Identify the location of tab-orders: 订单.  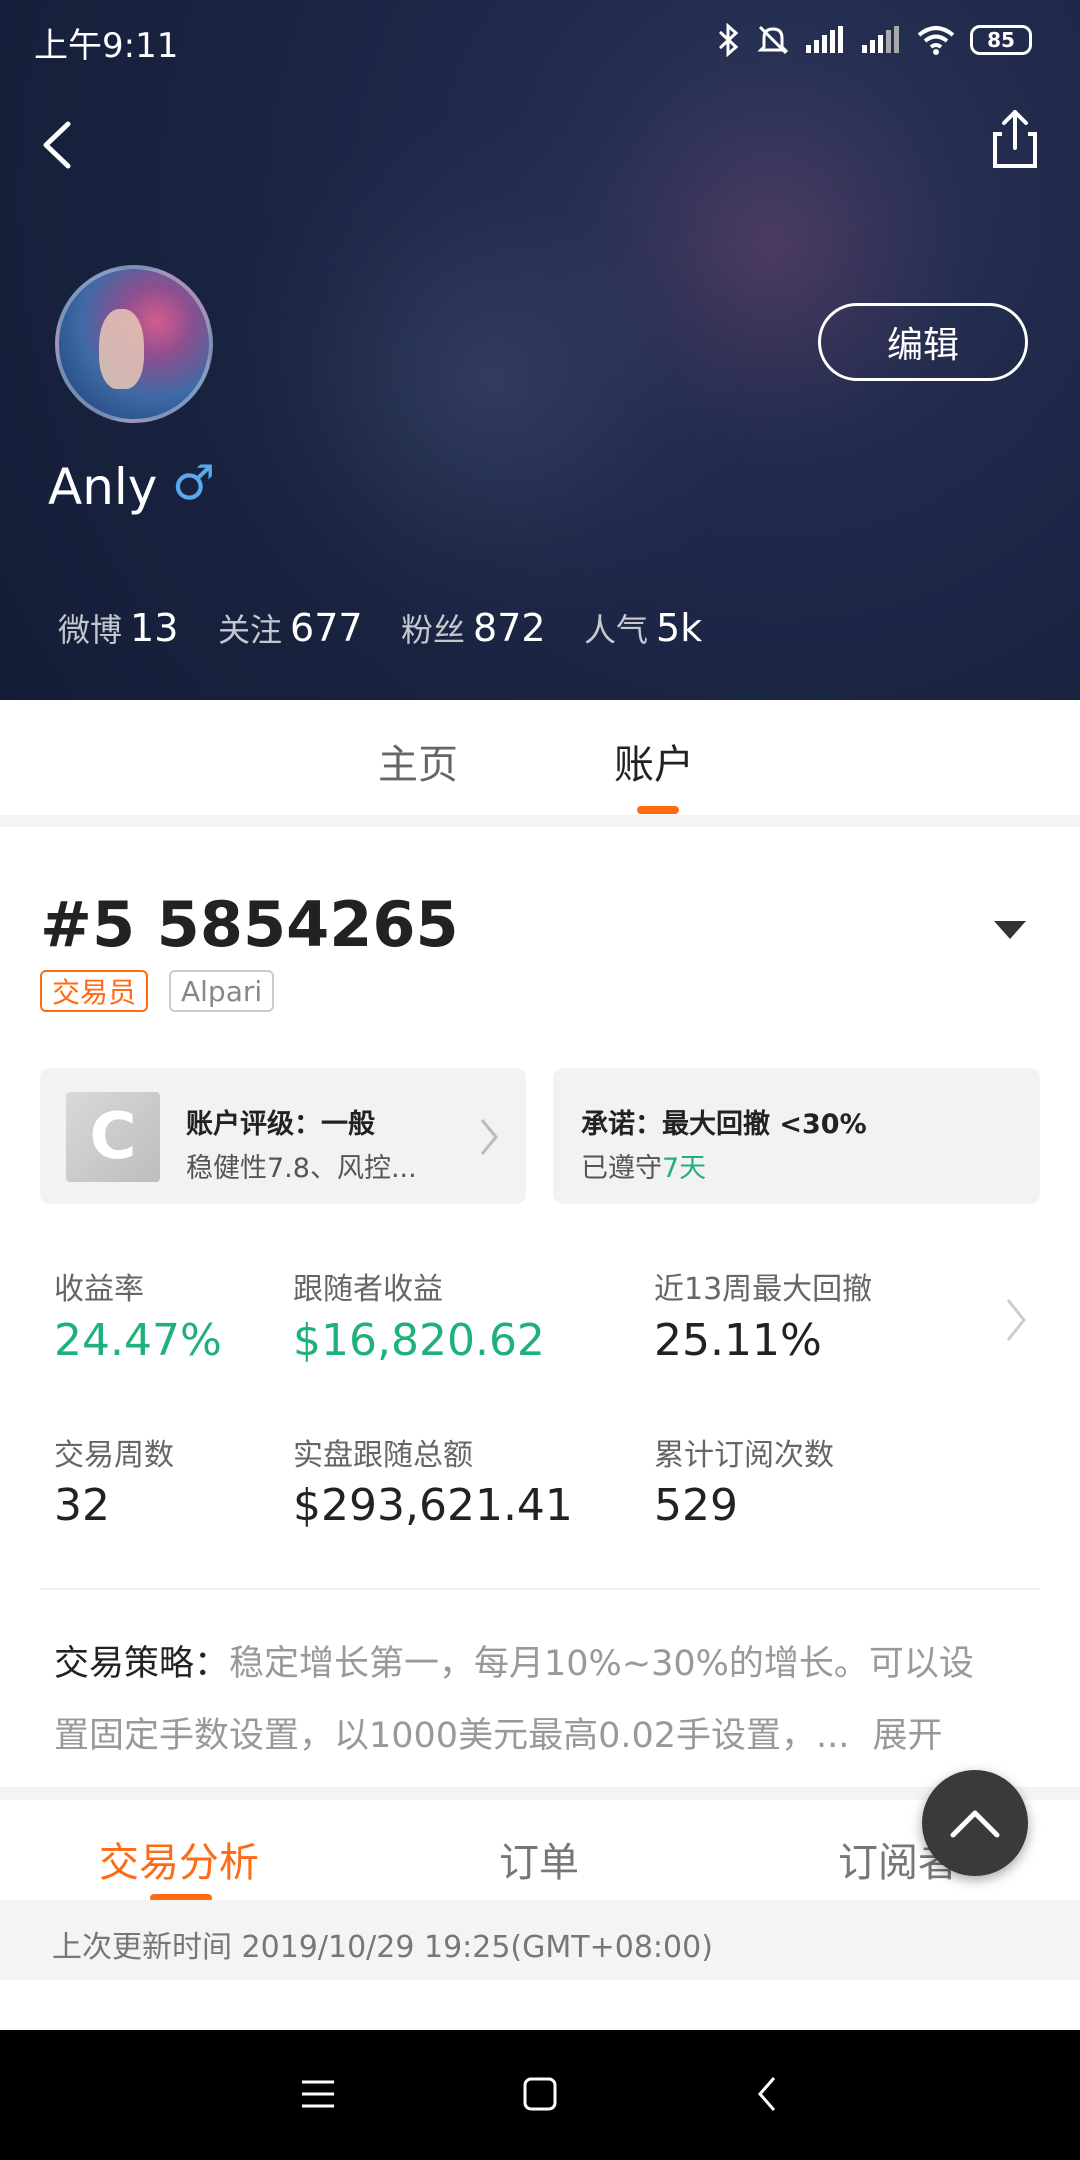
(539, 1859).